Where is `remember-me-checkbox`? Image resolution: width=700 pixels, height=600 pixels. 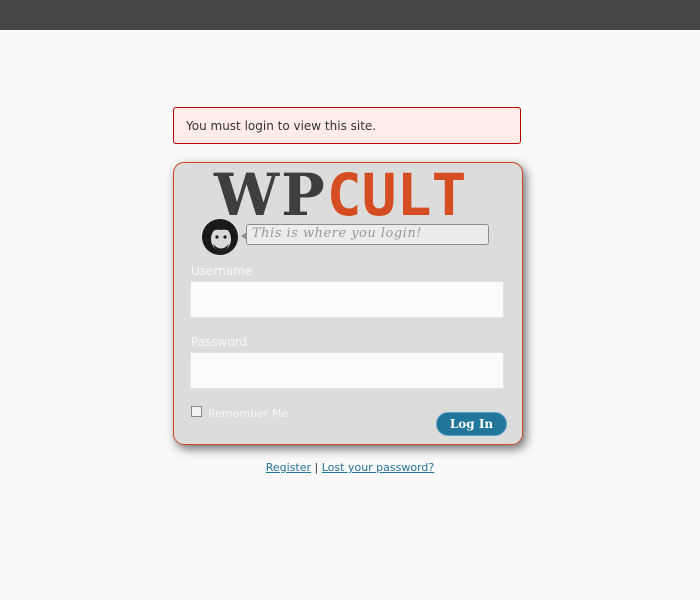
remember-me-checkbox is located at coordinates (196, 411).